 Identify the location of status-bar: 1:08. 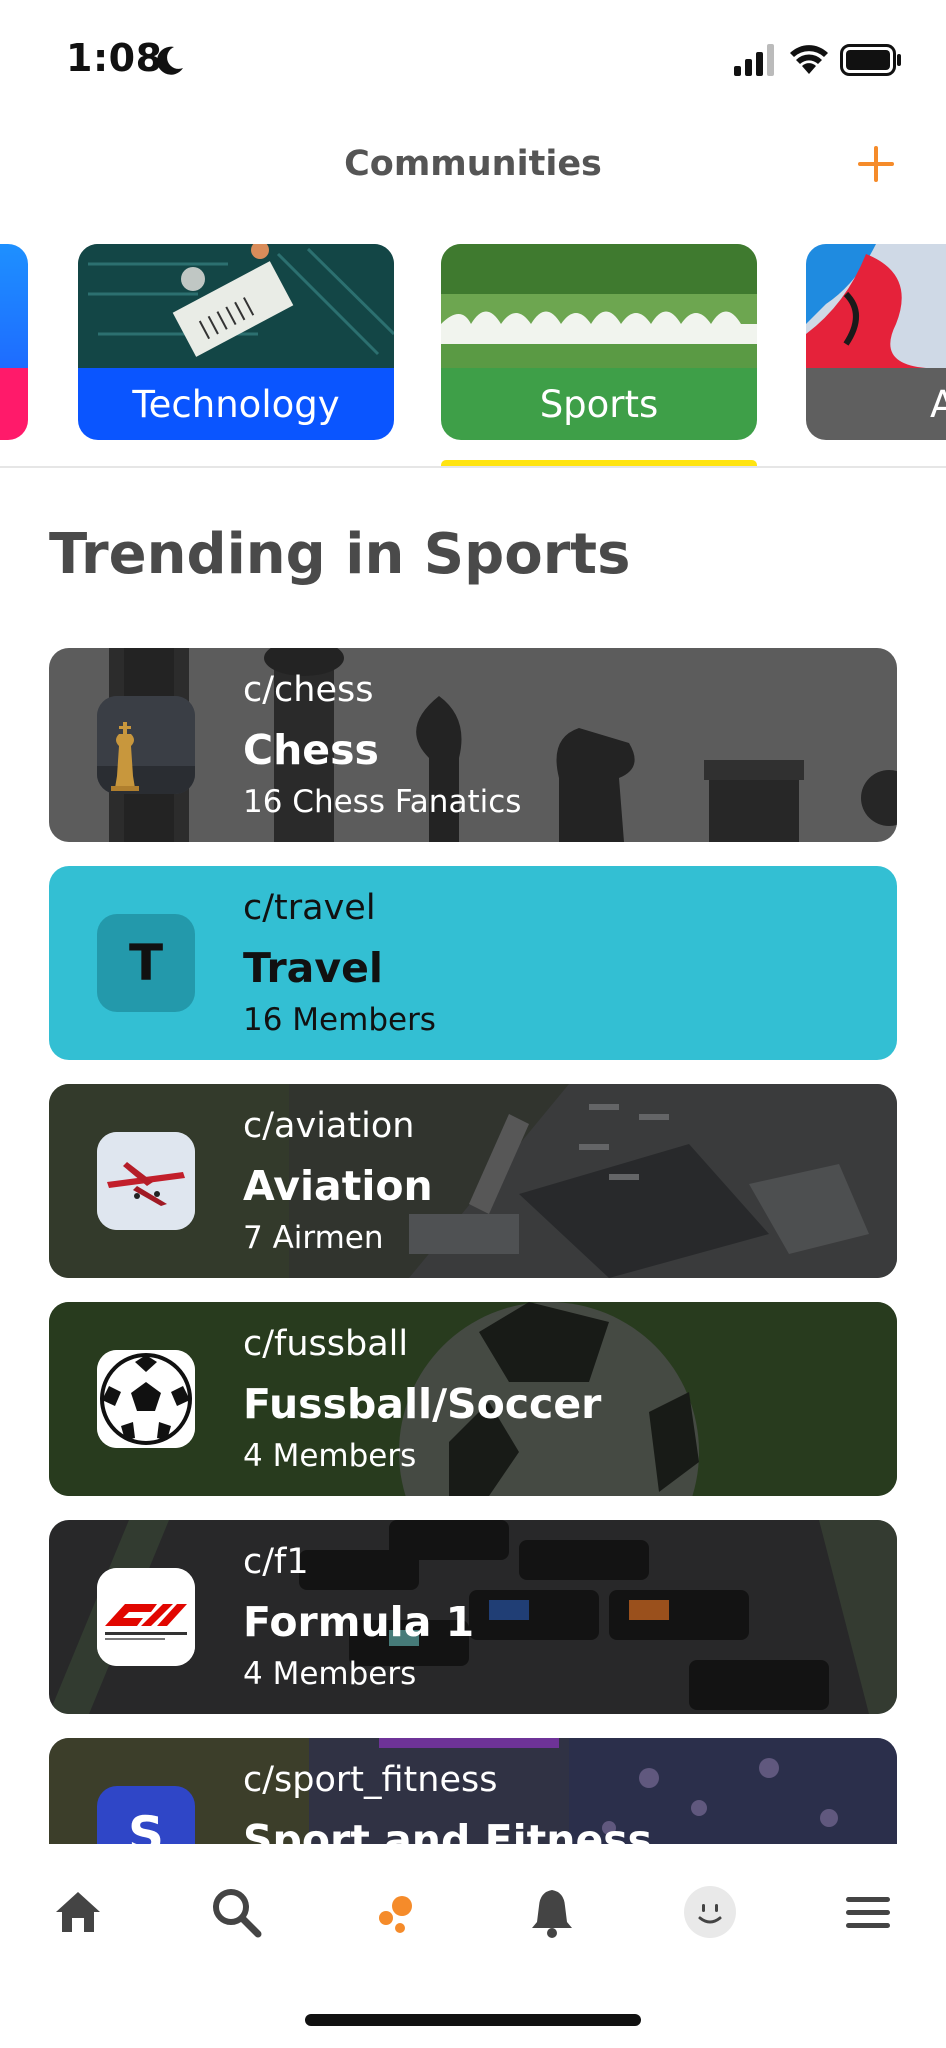
(473, 60).